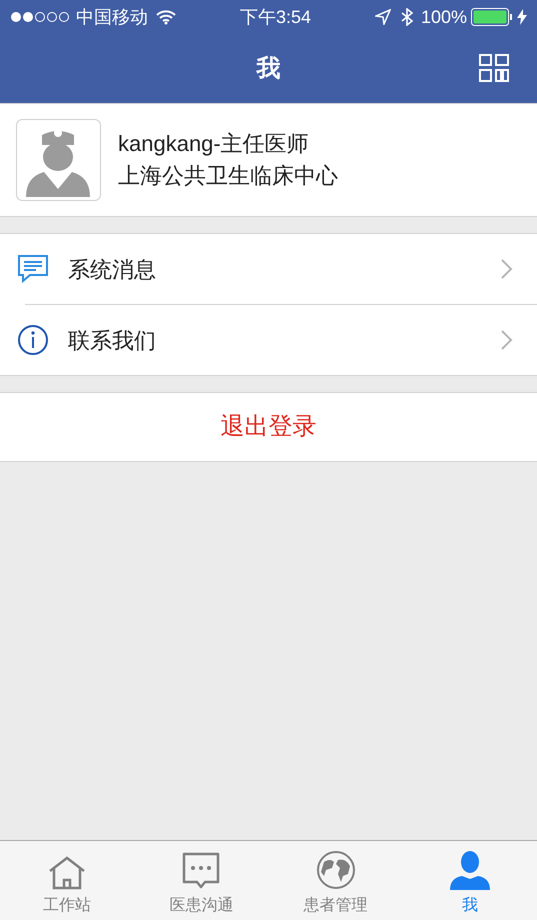 This screenshot has width=537, height=920. I want to click on nav-title: 我, so click(268, 69).